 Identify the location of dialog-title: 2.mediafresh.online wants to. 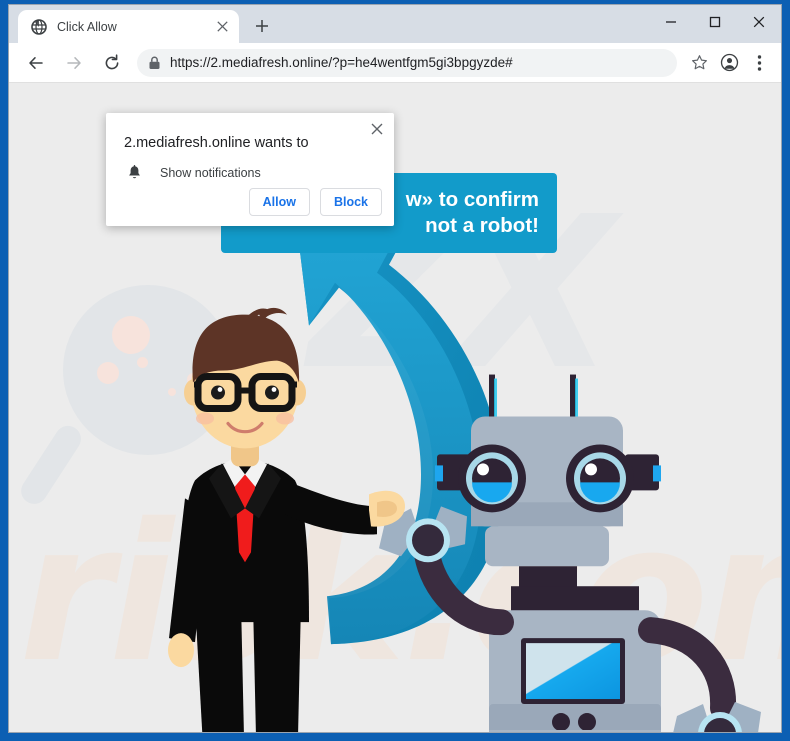
(216, 143).